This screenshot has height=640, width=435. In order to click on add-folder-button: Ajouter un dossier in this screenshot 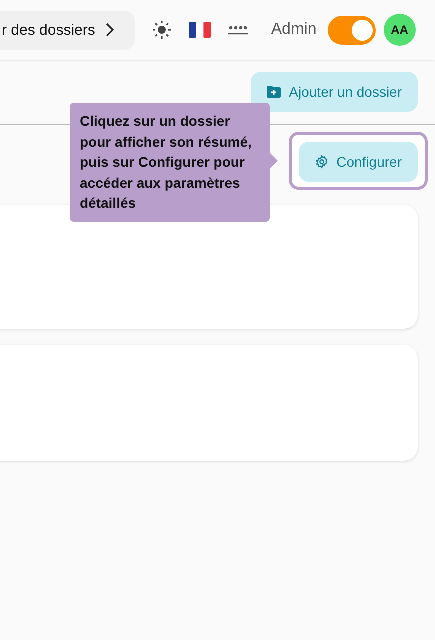, I will do `click(334, 92)`.